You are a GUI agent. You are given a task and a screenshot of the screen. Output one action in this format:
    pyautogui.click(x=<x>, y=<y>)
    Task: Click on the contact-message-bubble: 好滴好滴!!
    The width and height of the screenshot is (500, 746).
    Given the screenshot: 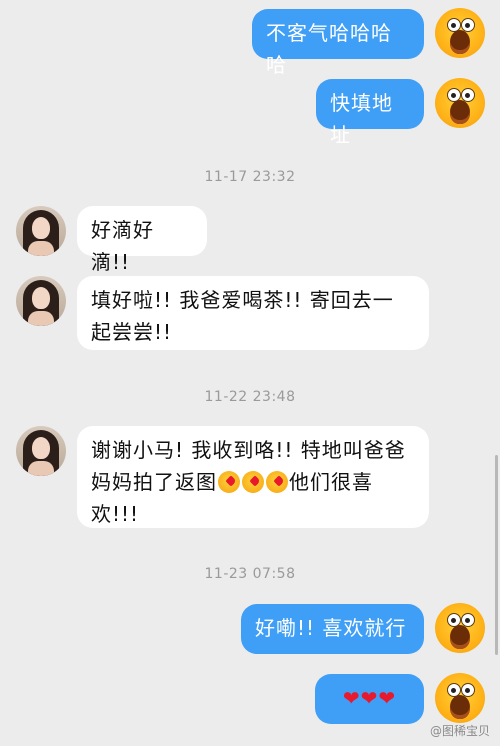 What is the action you would take?
    pyautogui.click(x=142, y=240)
    